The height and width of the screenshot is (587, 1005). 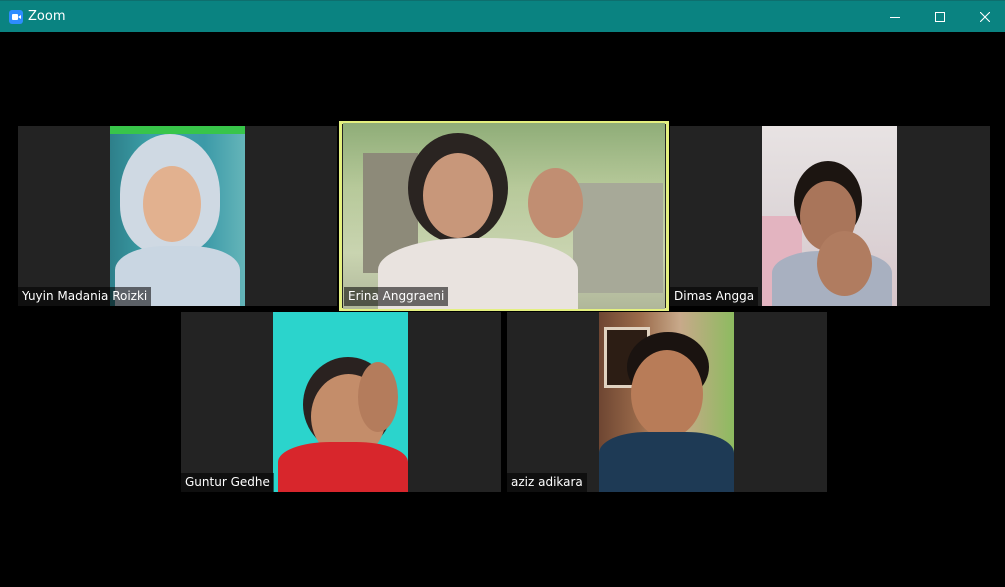 What do you see at coordinates (227, 482) in the screenshot?
I see `participant-name: Guntur Gedhe` at bounding box center [227, 482].